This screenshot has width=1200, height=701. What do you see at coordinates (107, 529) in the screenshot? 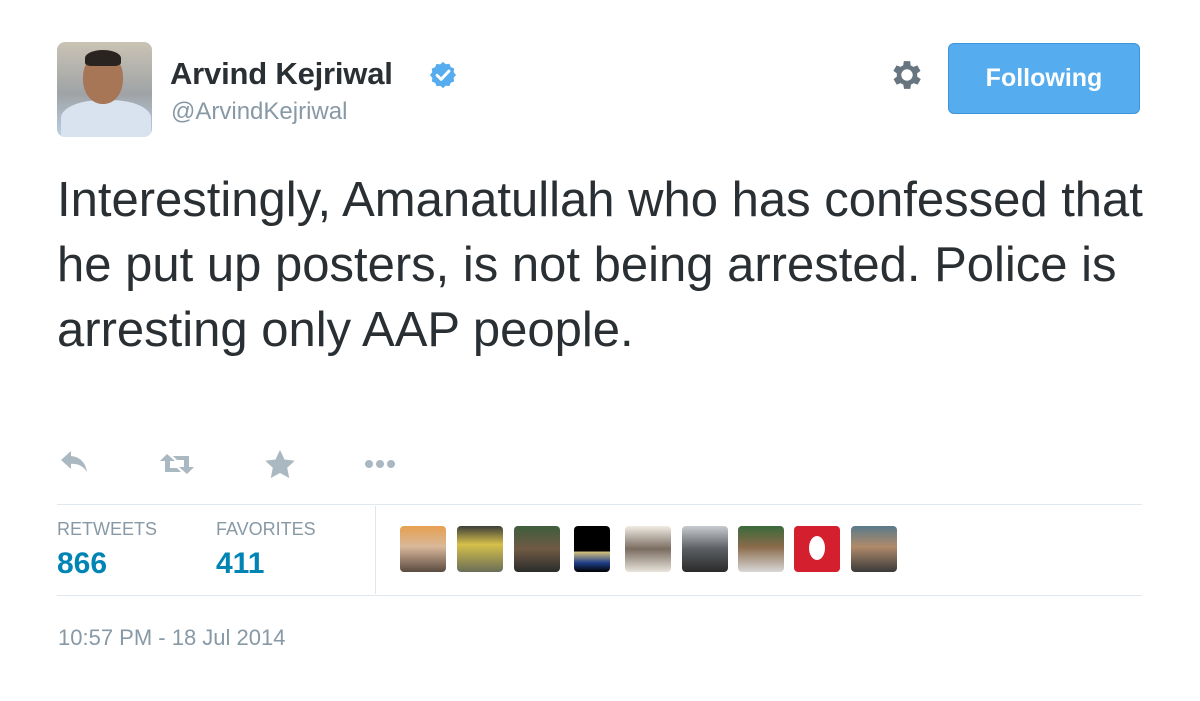
I see `retweets-label: RETWEETS` at bounding box center [107, 529].